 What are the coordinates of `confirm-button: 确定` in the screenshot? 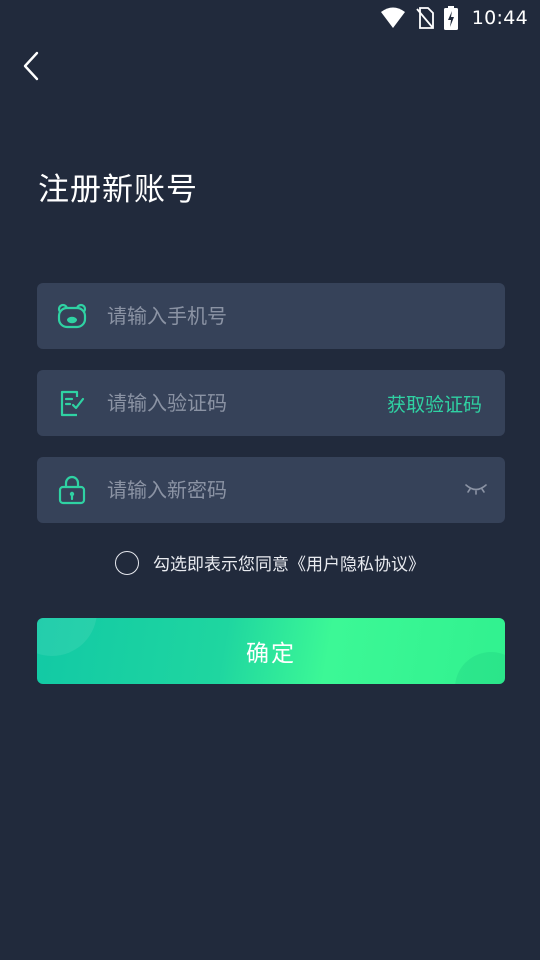 It's located at (271, 651).